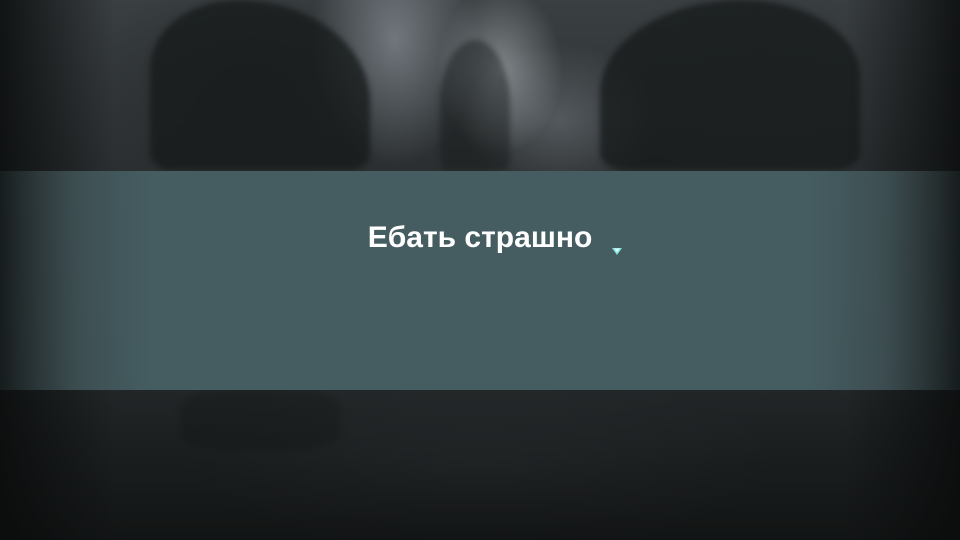 The height and width of the screenshot is (540, 960). What do you see at coordinates (617, 251) in the screenshot?
I see `continue-arrow-icon` at bounding box center [617, 251].